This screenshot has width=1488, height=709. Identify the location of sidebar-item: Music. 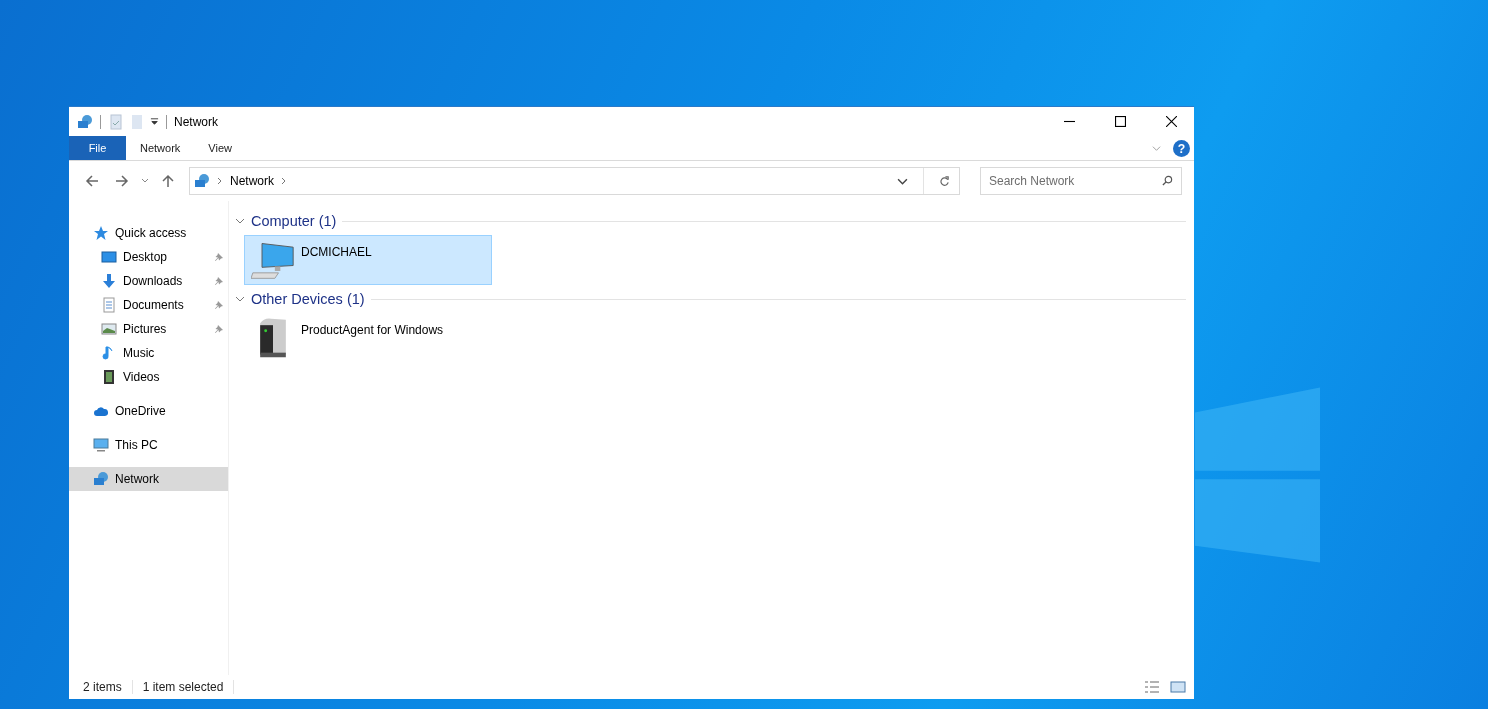
(148, 353).